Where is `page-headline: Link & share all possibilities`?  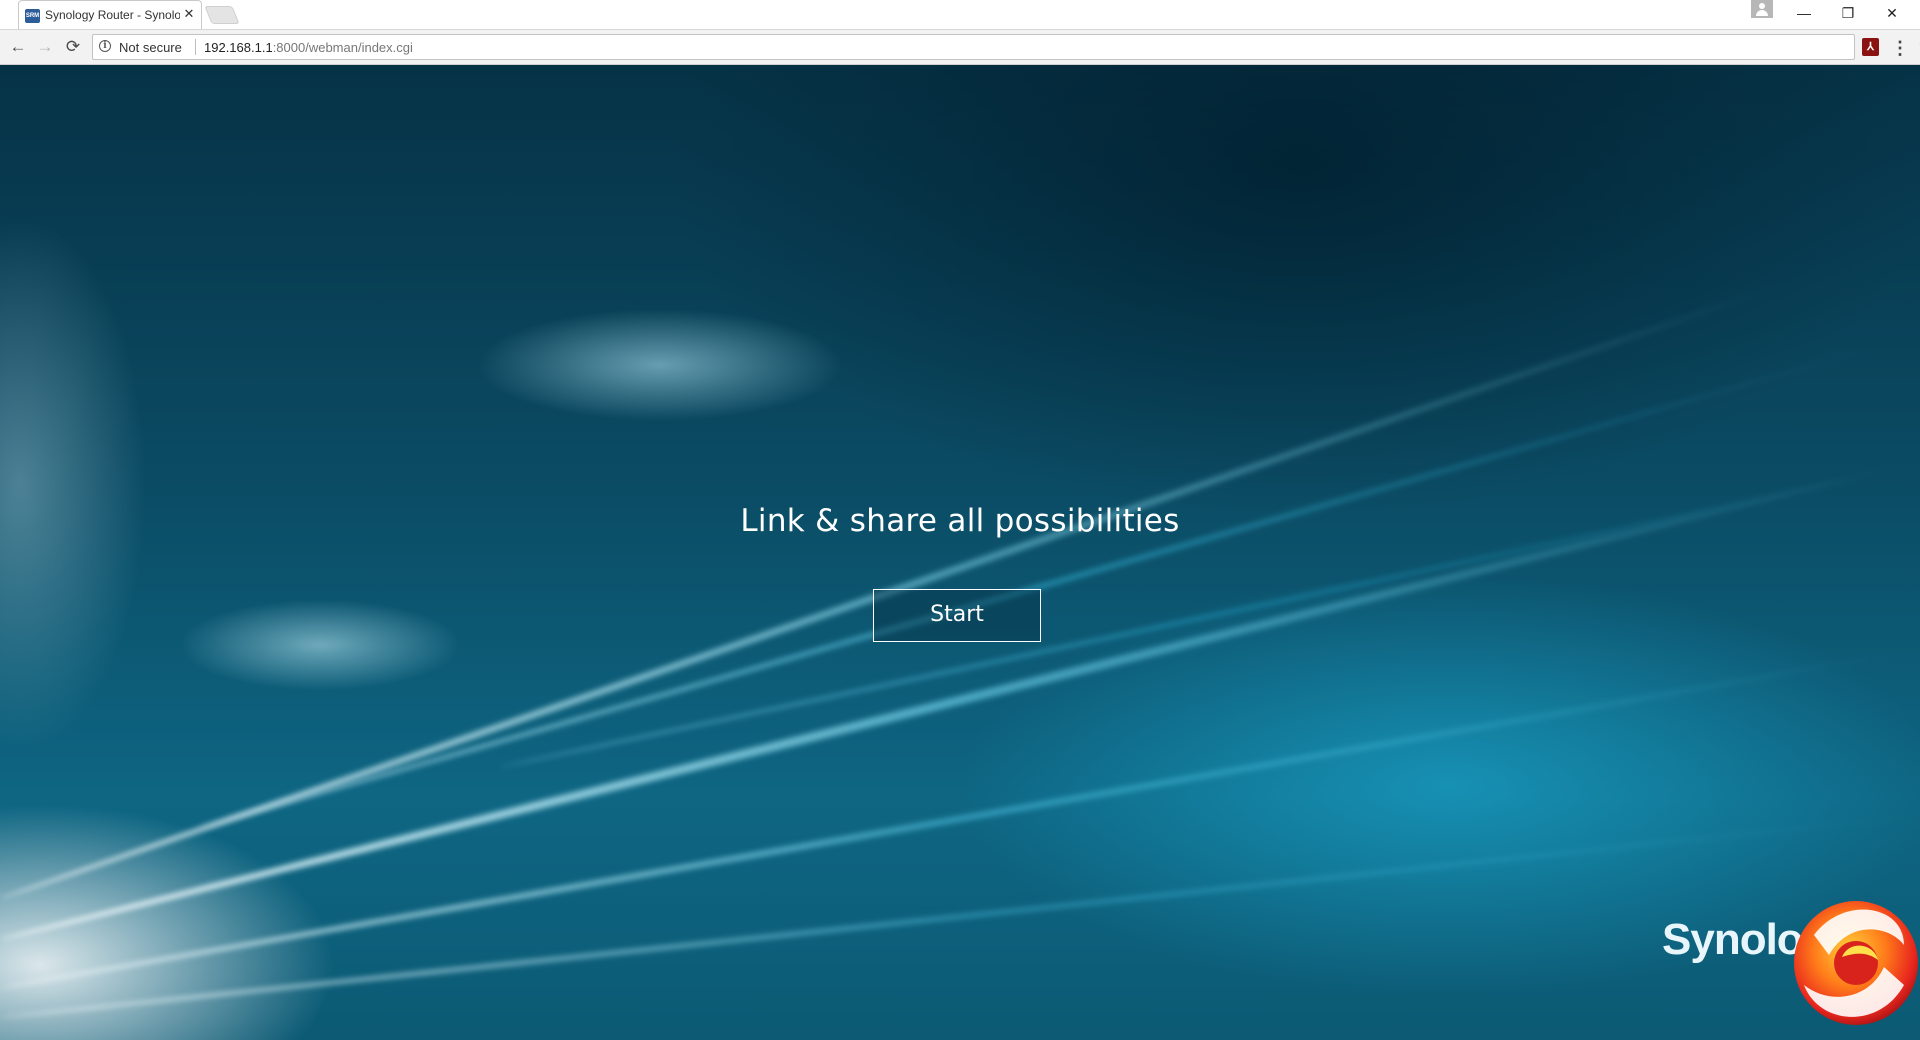 page-headline: Link & share all possibilities is located at coordinates (960, 521).